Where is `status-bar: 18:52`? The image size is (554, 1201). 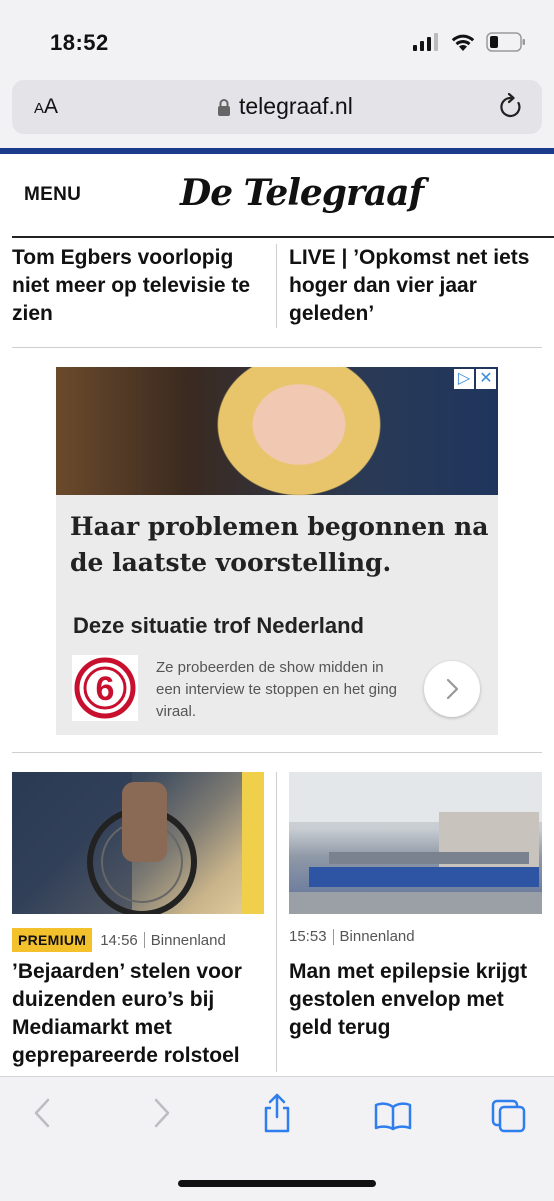 status-bar: 18:52 is located at coordinates (277, 38).